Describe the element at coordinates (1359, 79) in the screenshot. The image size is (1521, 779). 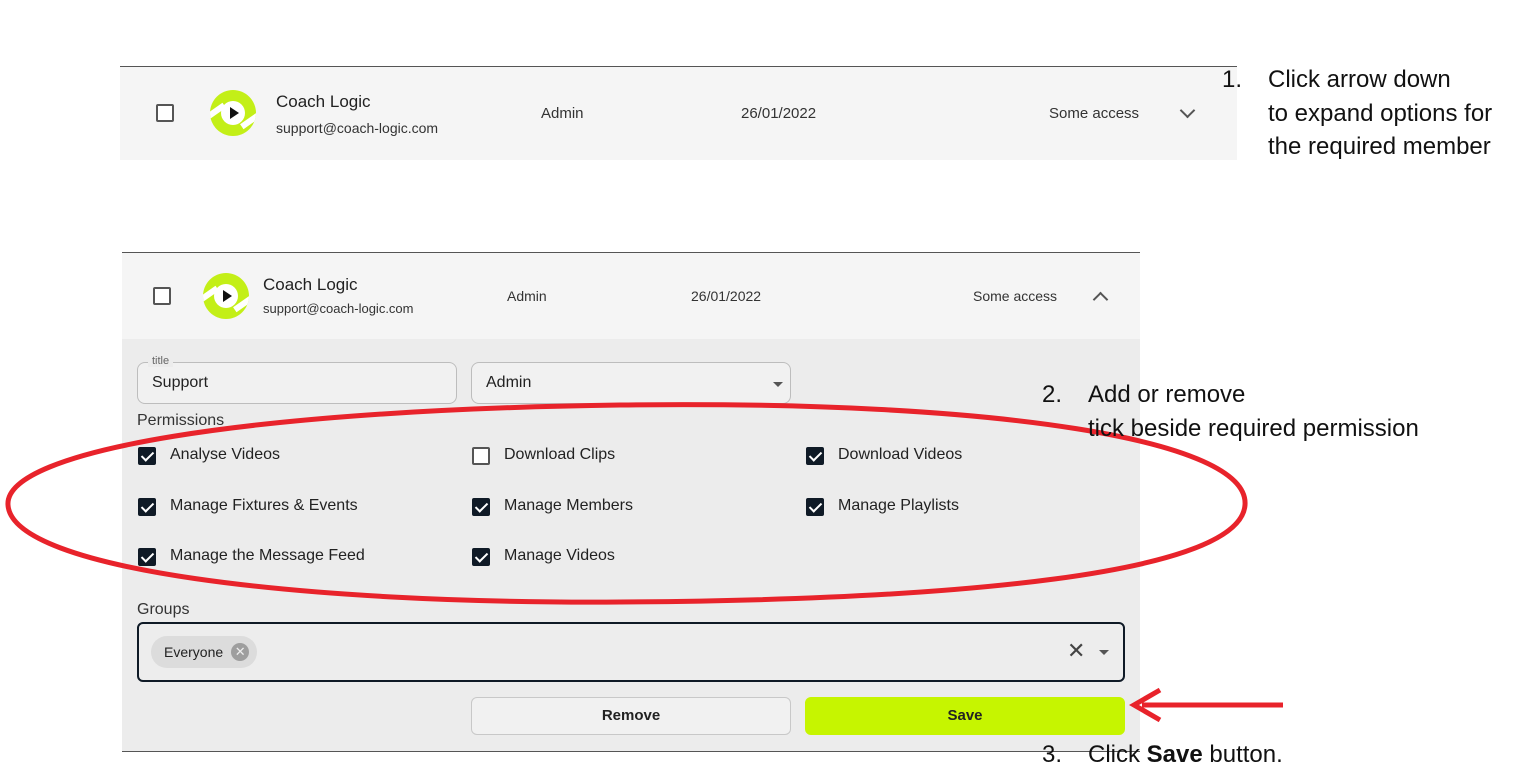
I see `step-1-line: Click arrow down` at that location.